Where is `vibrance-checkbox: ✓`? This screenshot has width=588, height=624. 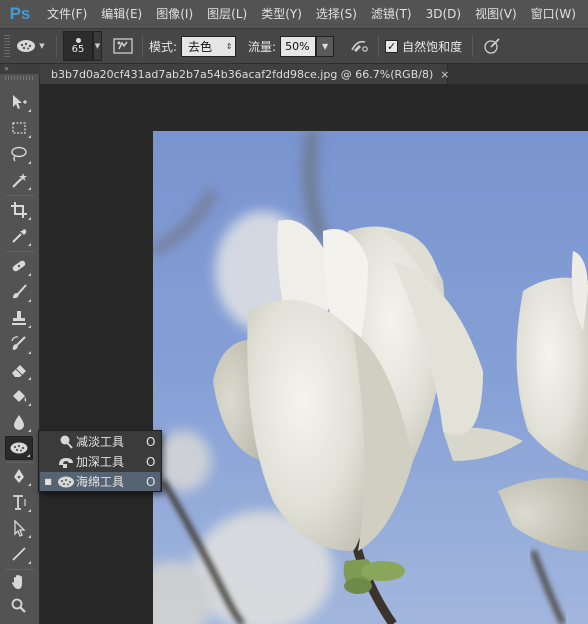 vibrance-checkbox: ✓ is located at coordinates (392, 46).